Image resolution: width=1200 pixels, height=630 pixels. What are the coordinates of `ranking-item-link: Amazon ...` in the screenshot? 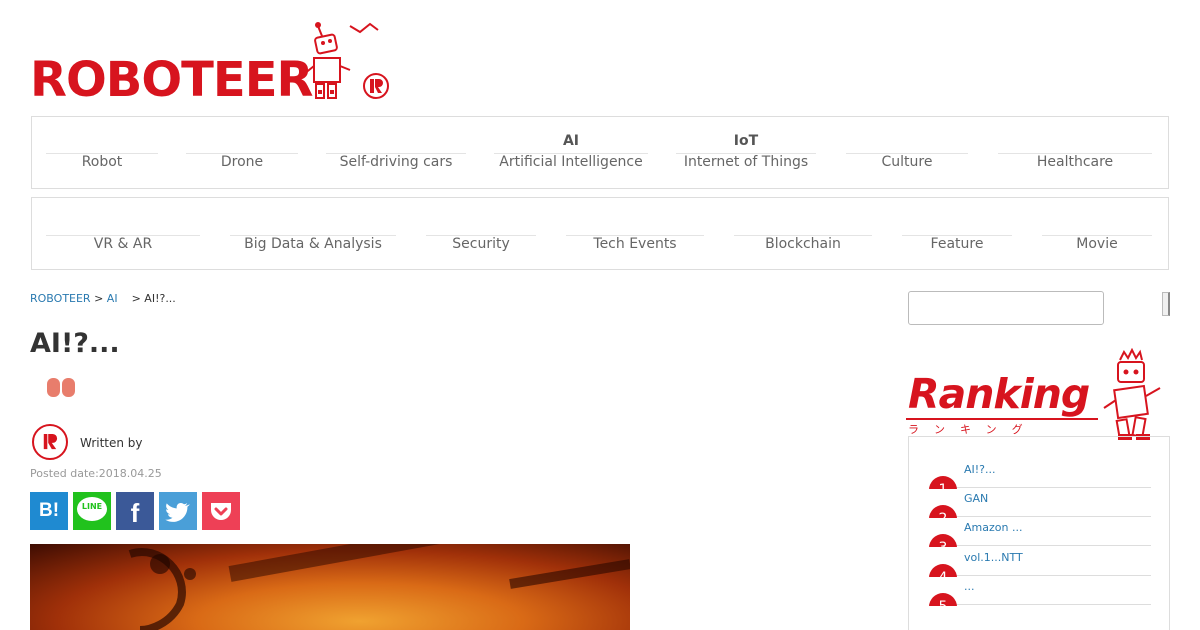 It's located at (993, 527).